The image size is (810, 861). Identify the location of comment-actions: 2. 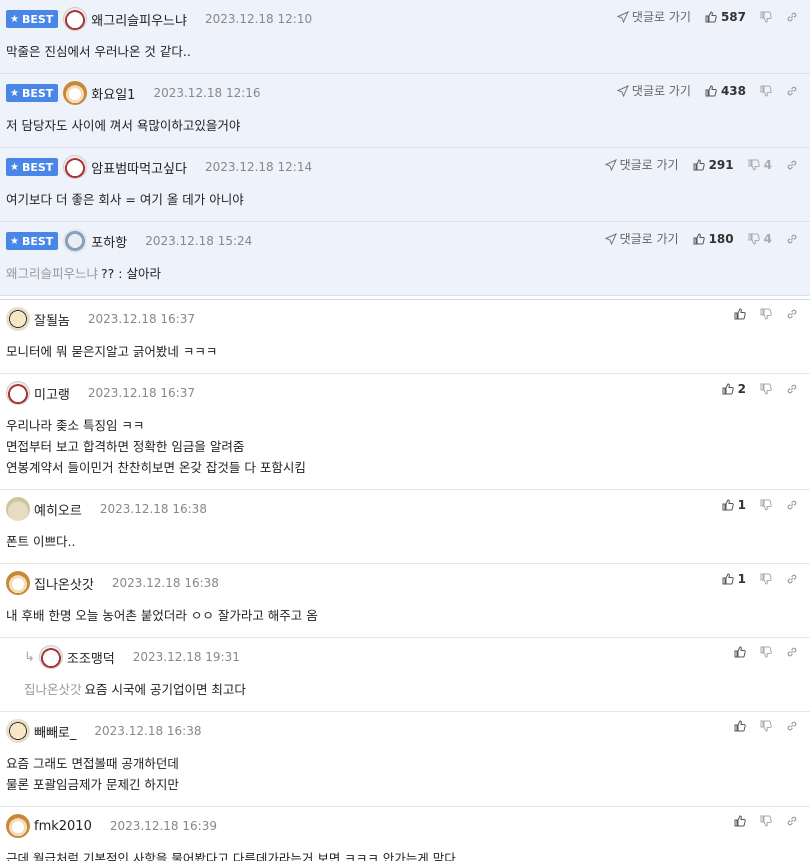
(753, 389).